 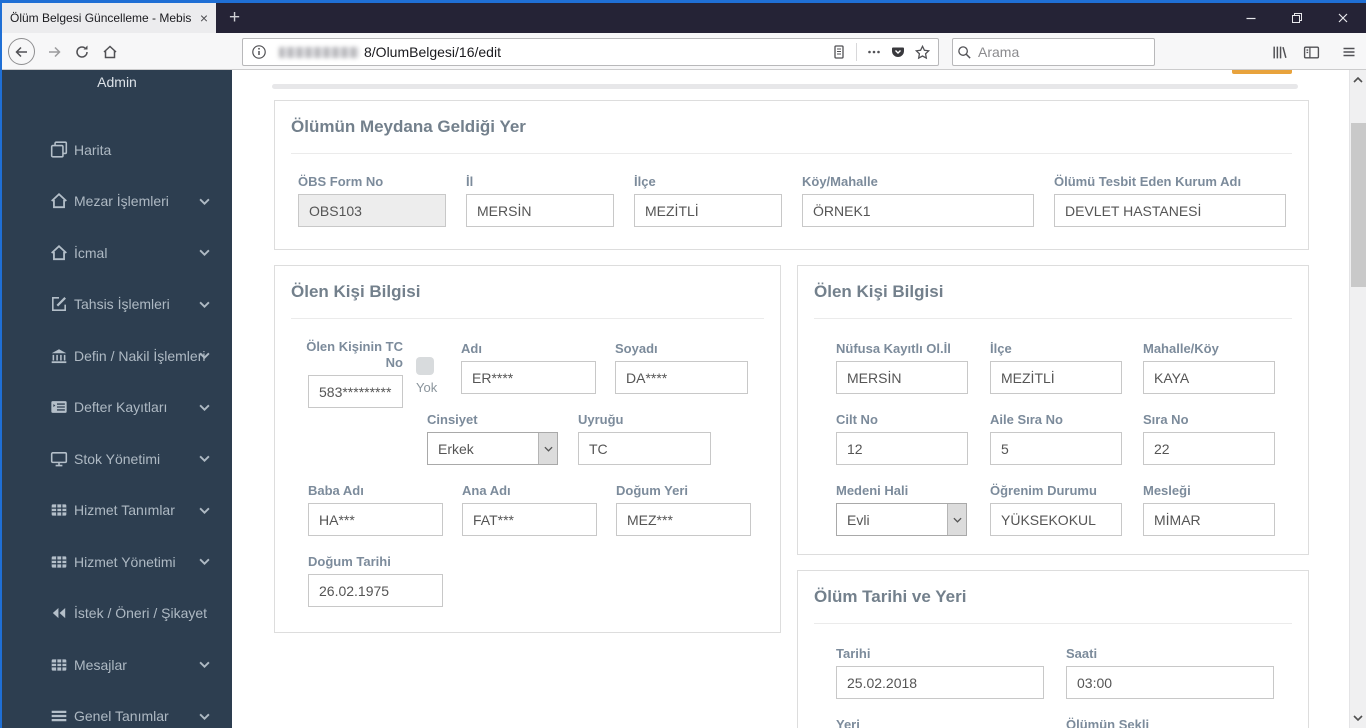 What do you see at coordinates (1056, 377) in the screenshot?
I see `nufus-ilce-input` at bounding box center [1056, 377].